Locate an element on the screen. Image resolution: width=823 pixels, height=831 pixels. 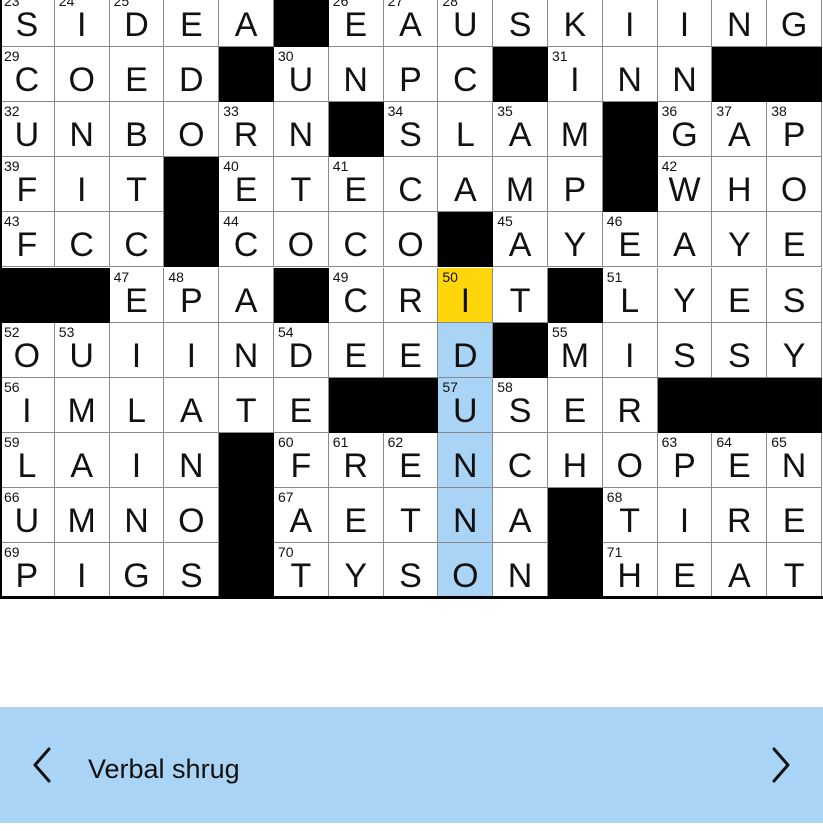
grid-cell: 46 E is located at coordinates (630, 240).